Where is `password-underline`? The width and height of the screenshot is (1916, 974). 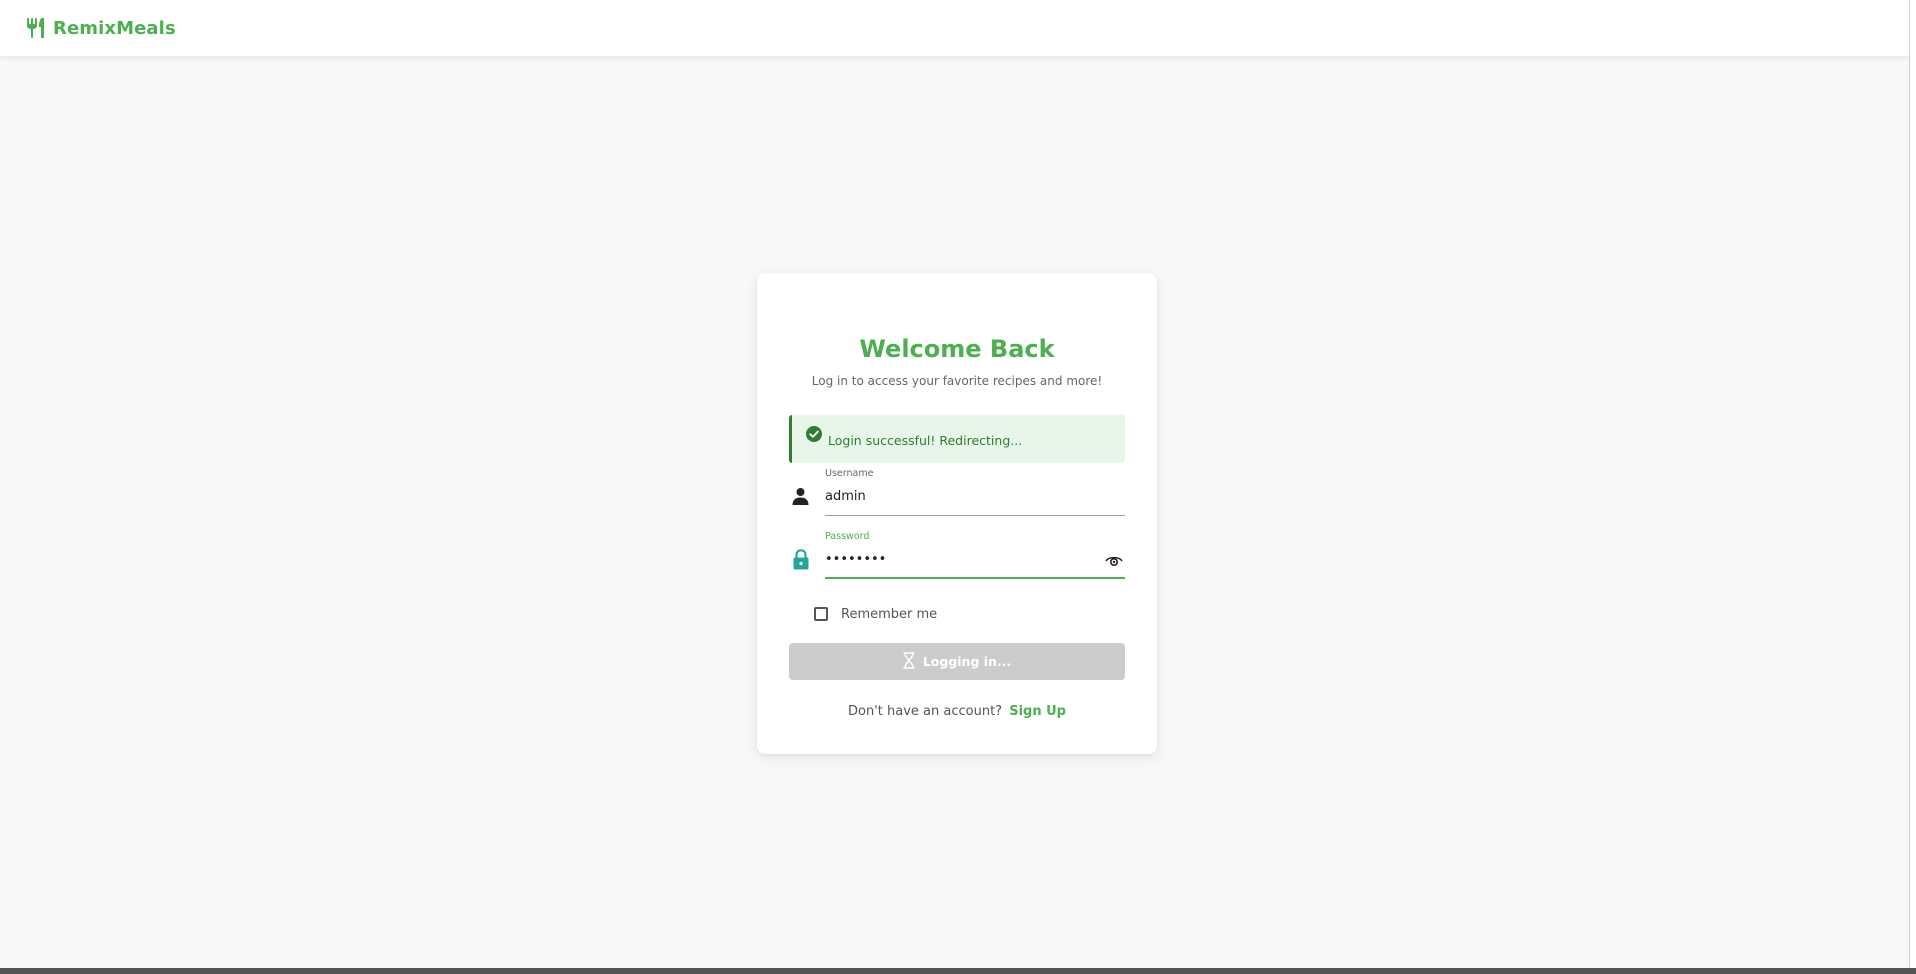 password-underline is located at coordinates (975, 578).